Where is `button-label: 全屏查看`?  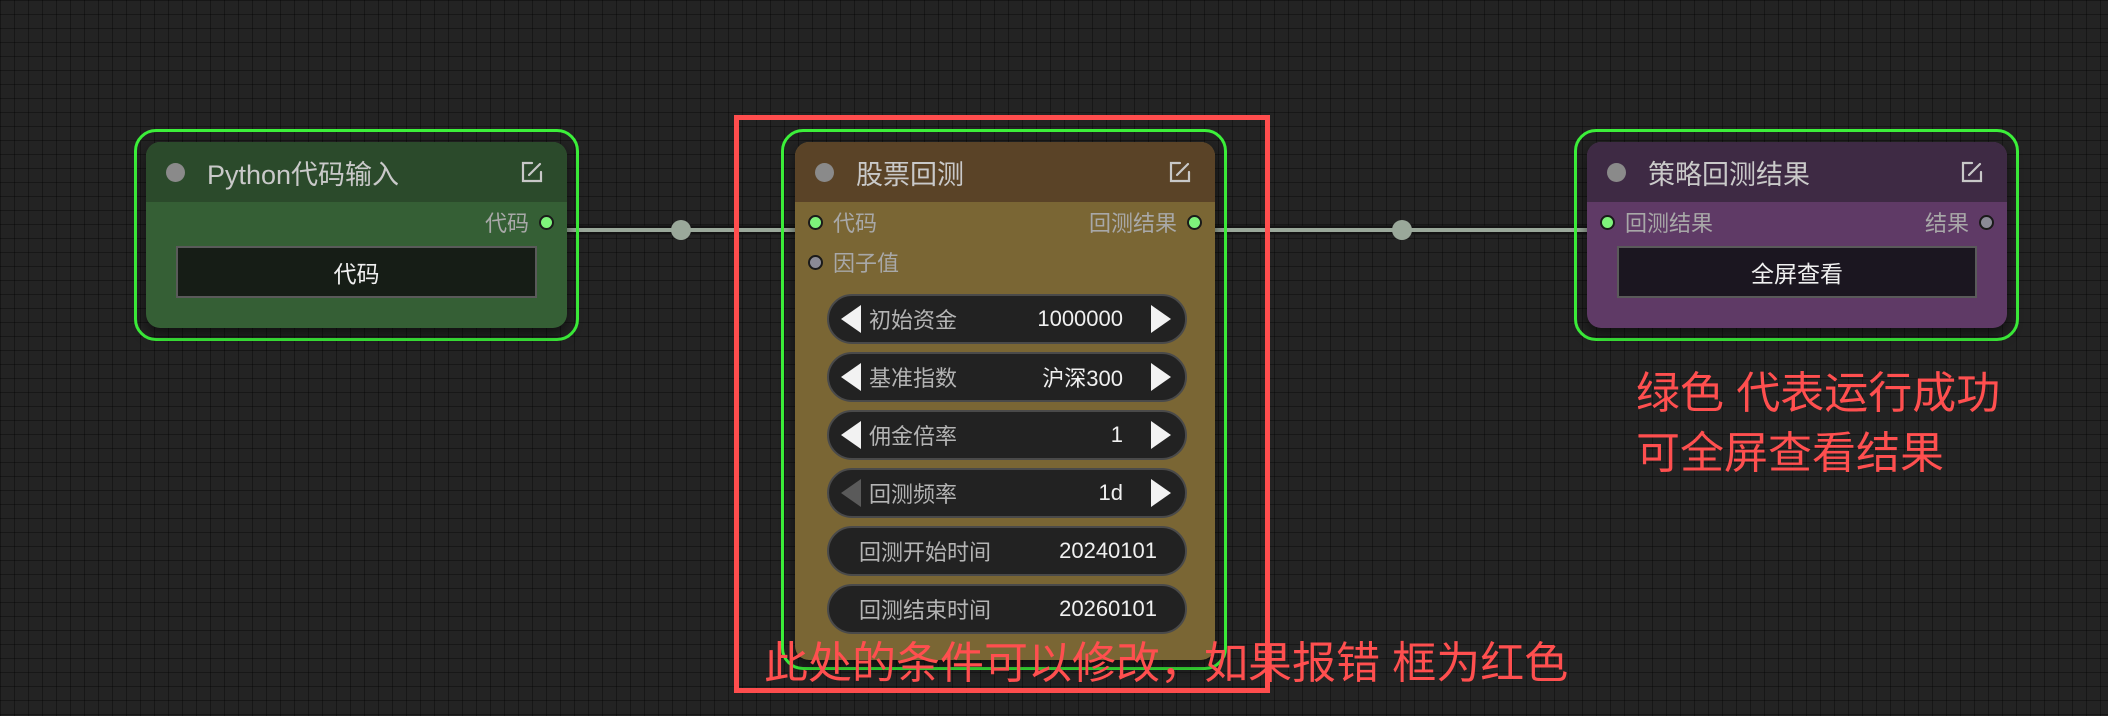
button-label: 全屏查看 is located at coordinates (1797, 274).